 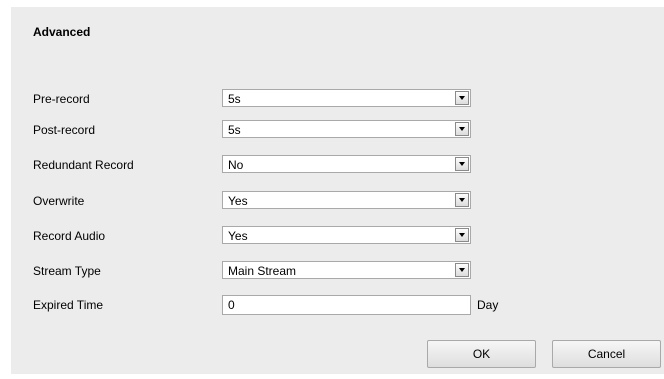 I want to click on cancel-button: Cancel, so click(x=606, y=354).